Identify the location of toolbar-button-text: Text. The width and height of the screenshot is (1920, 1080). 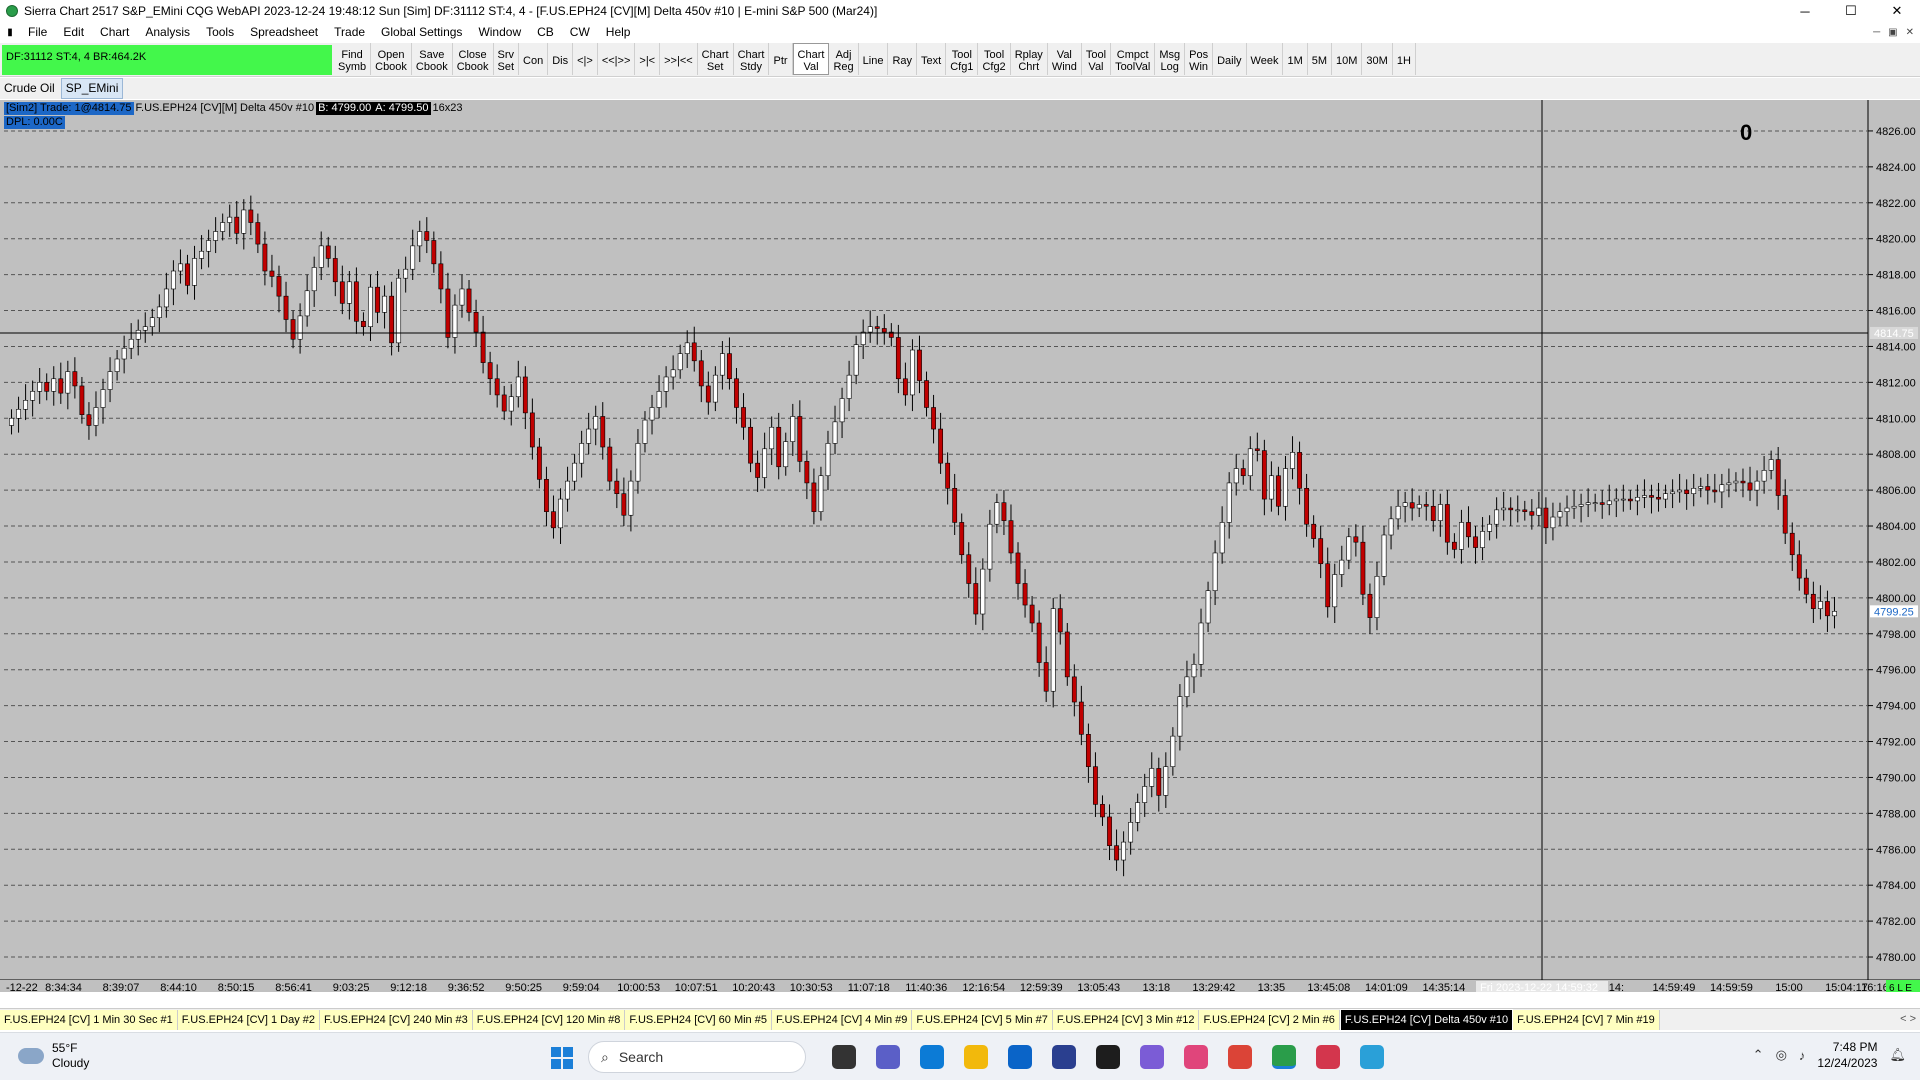
(932, 59).